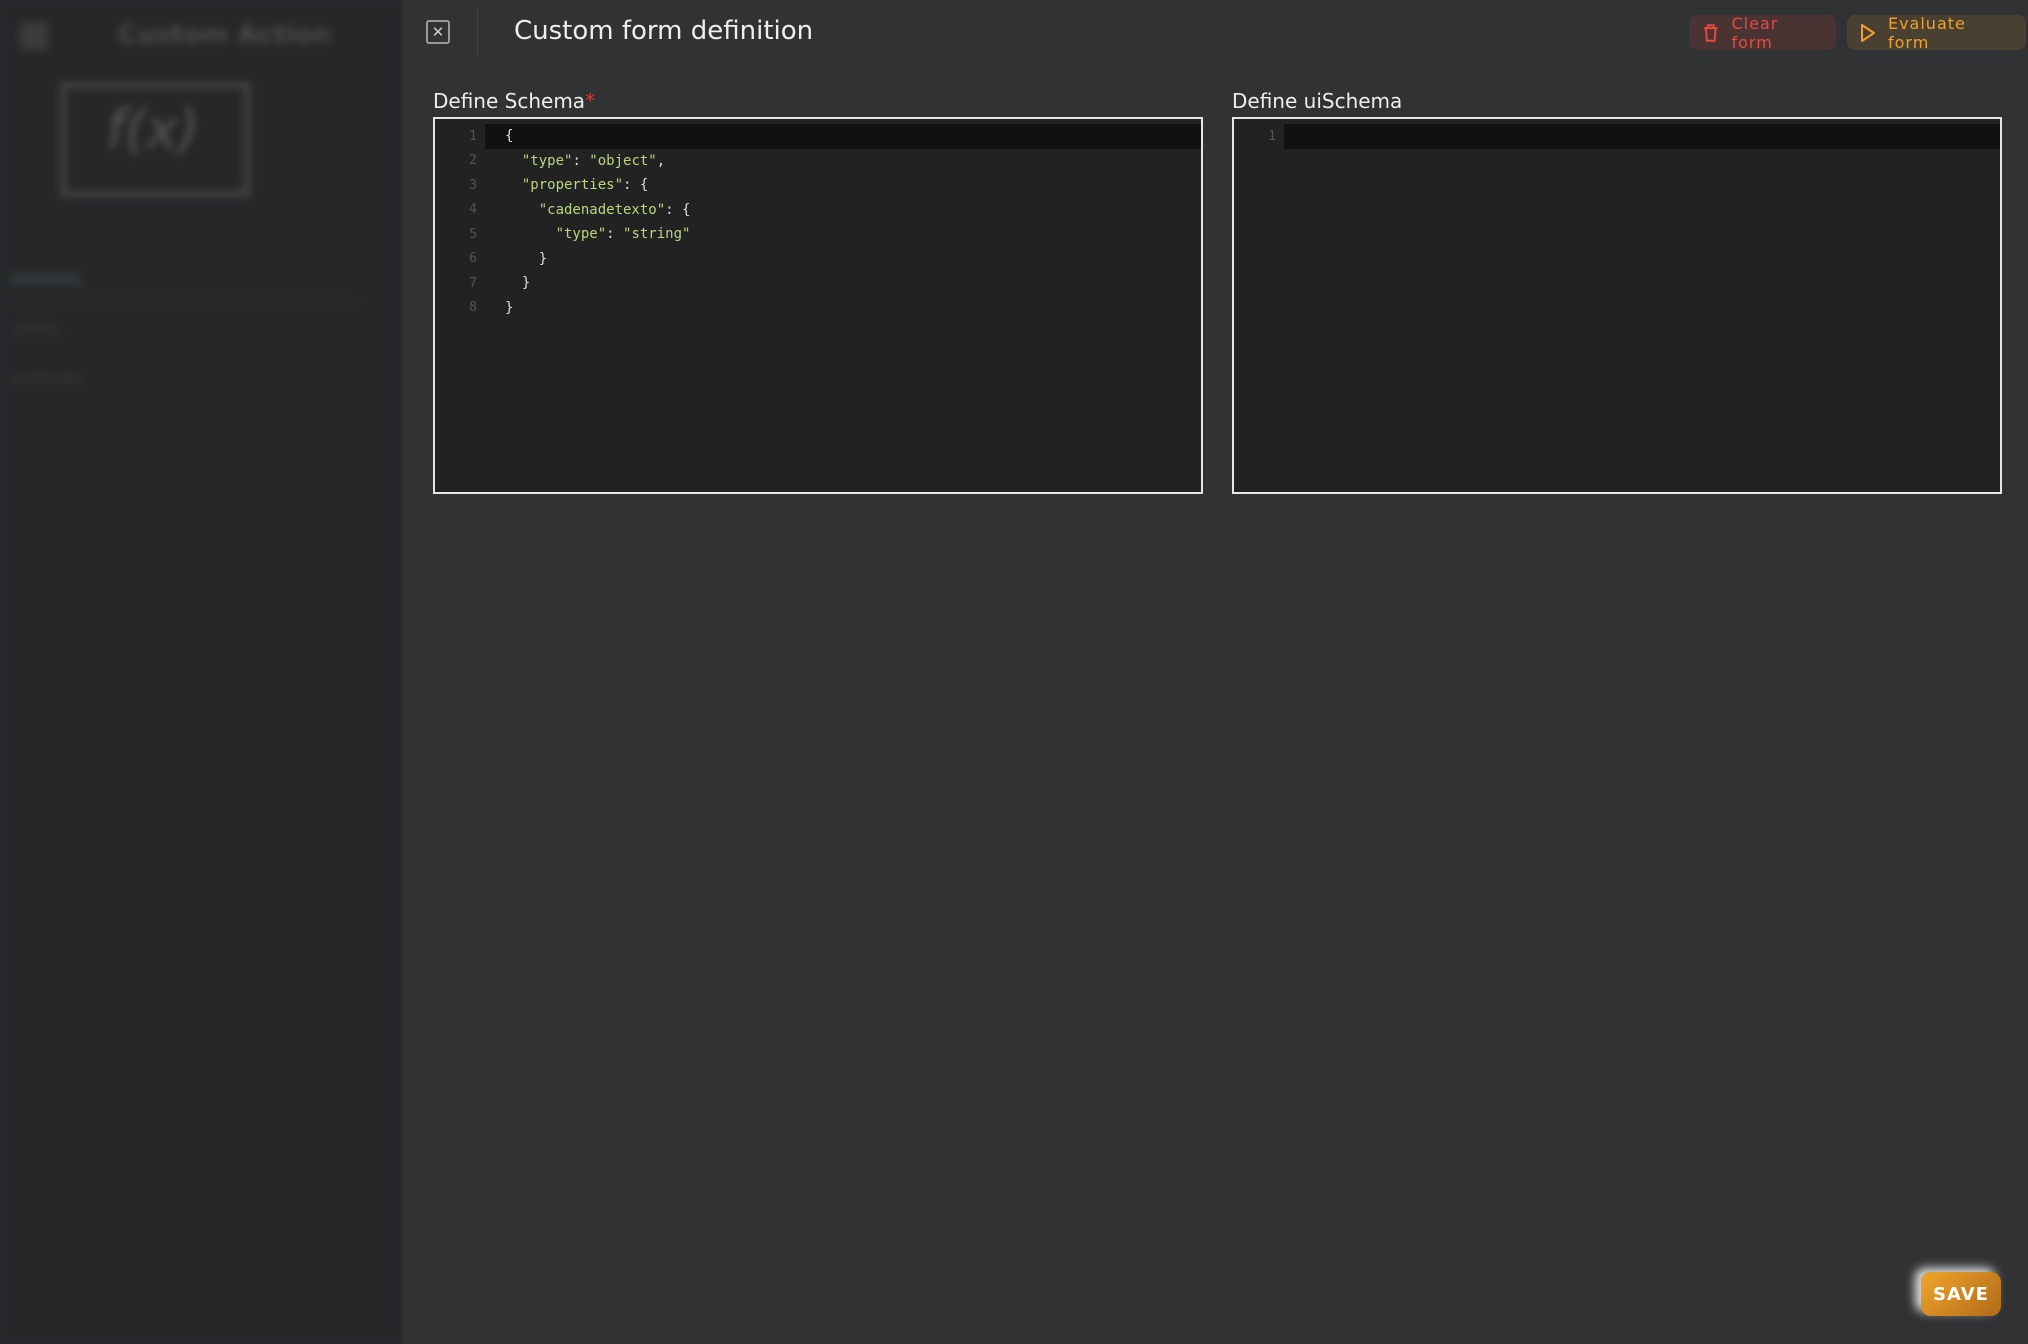 The width and height of the screenshot is (2028, 1344). I want to click on code-text, so click(1642, 136).